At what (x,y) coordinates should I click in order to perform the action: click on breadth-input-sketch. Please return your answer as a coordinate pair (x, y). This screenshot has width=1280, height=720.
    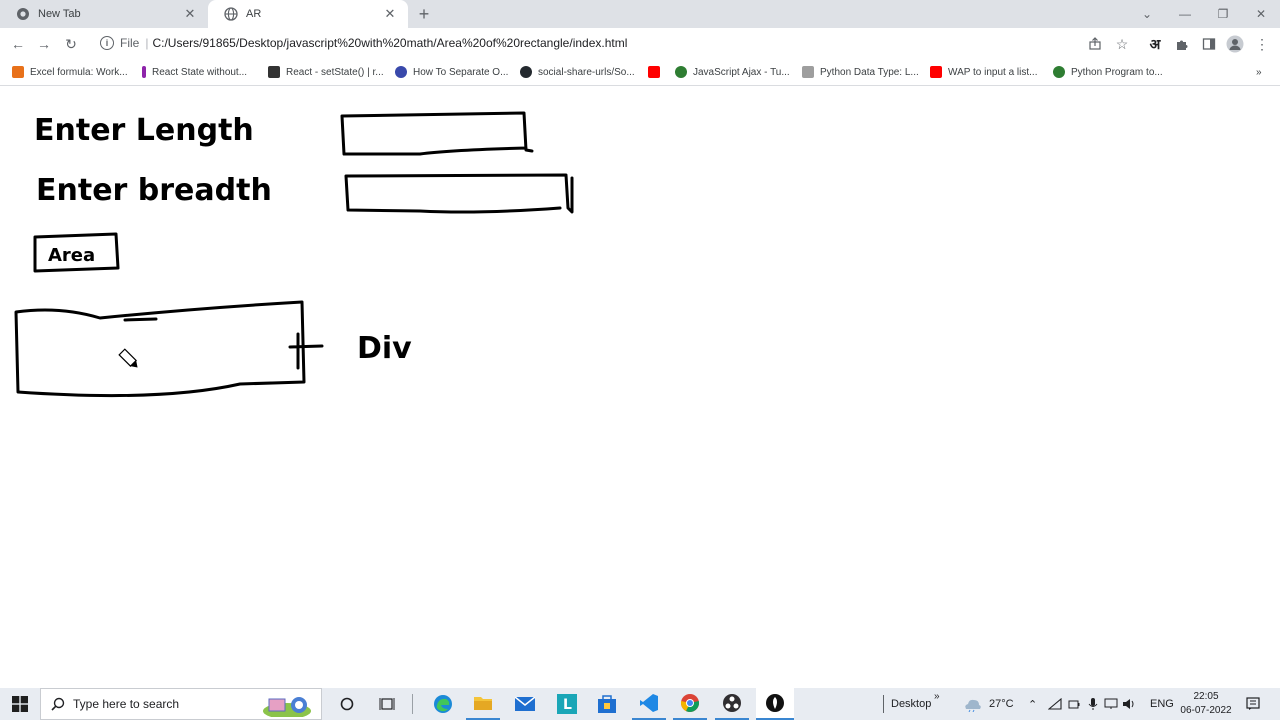
    Looking at the image, I should click on (459, 193).